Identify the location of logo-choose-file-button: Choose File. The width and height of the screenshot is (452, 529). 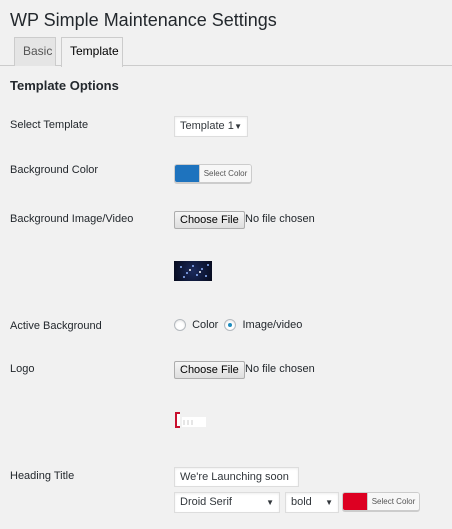
(209, 370).